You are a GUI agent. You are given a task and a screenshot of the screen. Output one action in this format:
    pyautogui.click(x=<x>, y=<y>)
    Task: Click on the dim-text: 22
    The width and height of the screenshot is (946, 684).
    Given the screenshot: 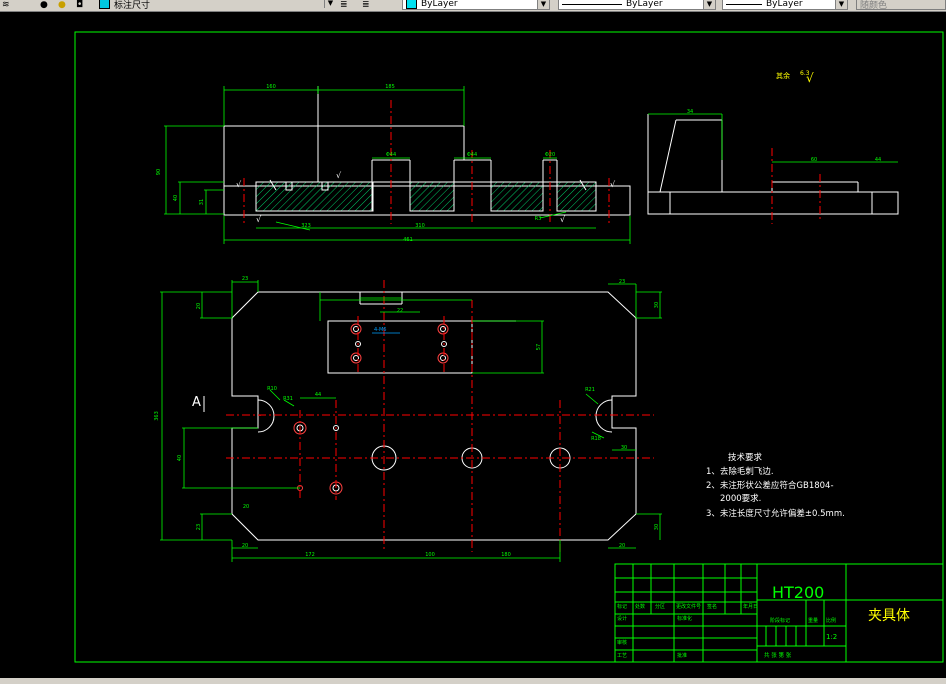 What is the action you would take?
    pyautogui.click(x=400, y=311)
    